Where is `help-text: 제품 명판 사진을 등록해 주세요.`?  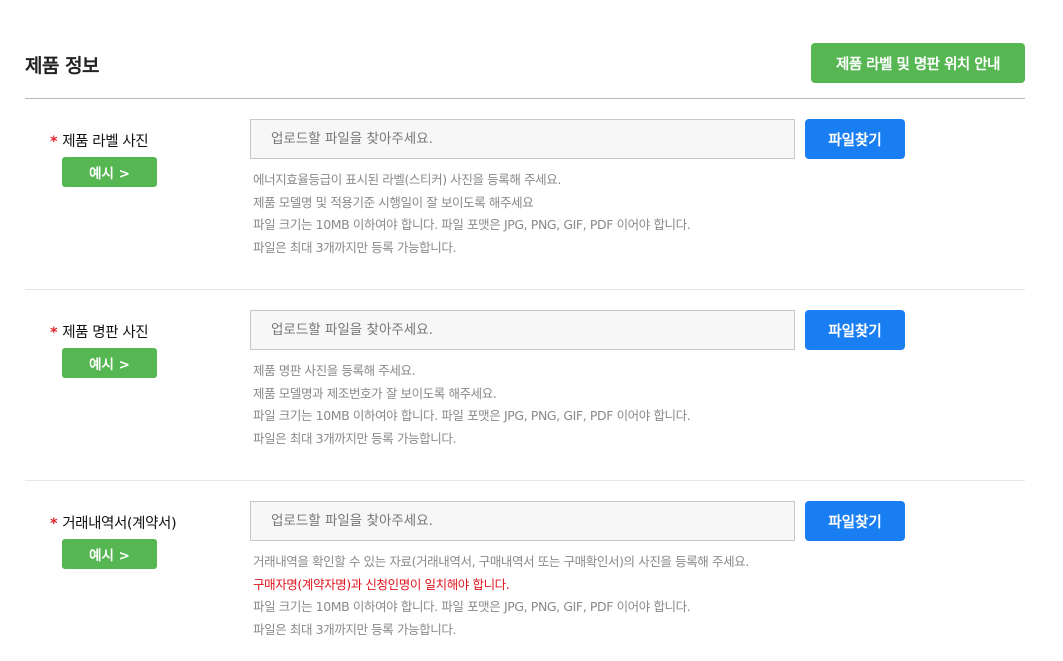
help-text: 제품 명판 사진을 등록해 주세요. is located at coordinates (334, 370).